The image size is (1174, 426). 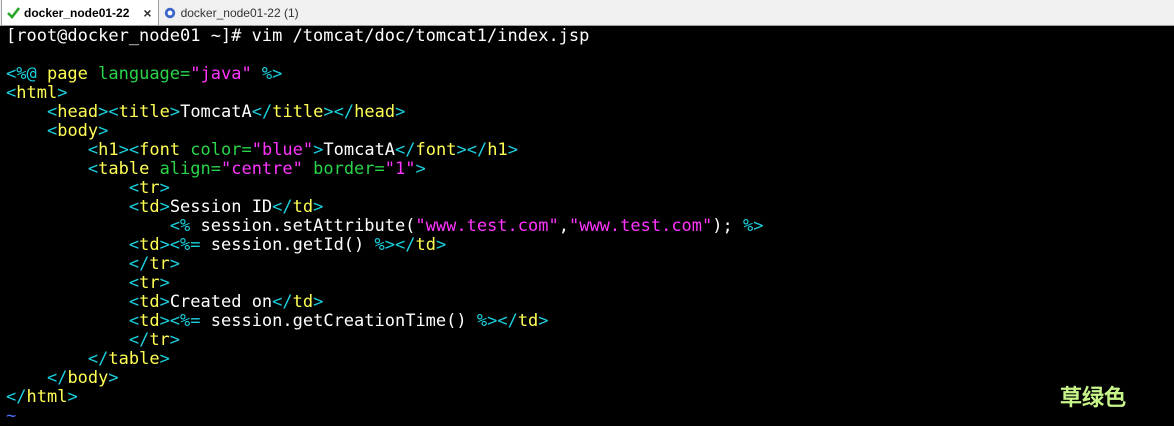 I want to click on code-token-tag: ></, so click(x=472, y=150).